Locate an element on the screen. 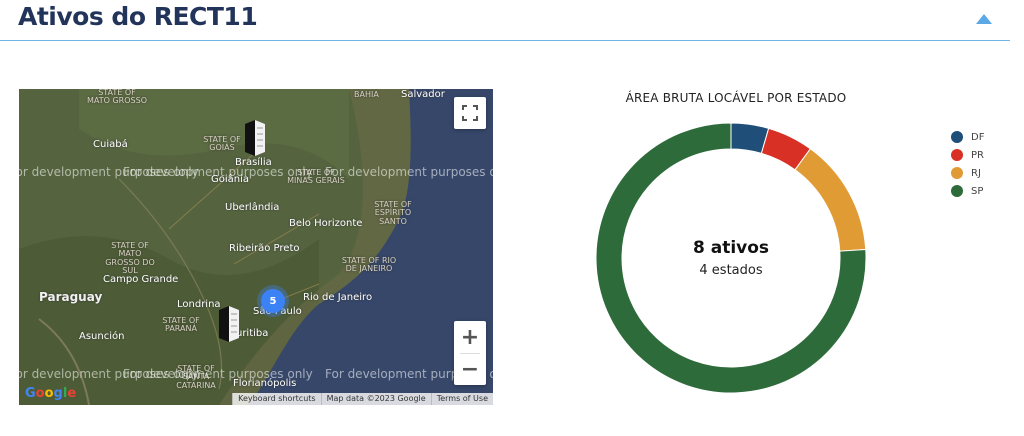 Image resolution: width=1024 pixels, height=436 pixels. zoom-divider is located at coordinates (470, 353).